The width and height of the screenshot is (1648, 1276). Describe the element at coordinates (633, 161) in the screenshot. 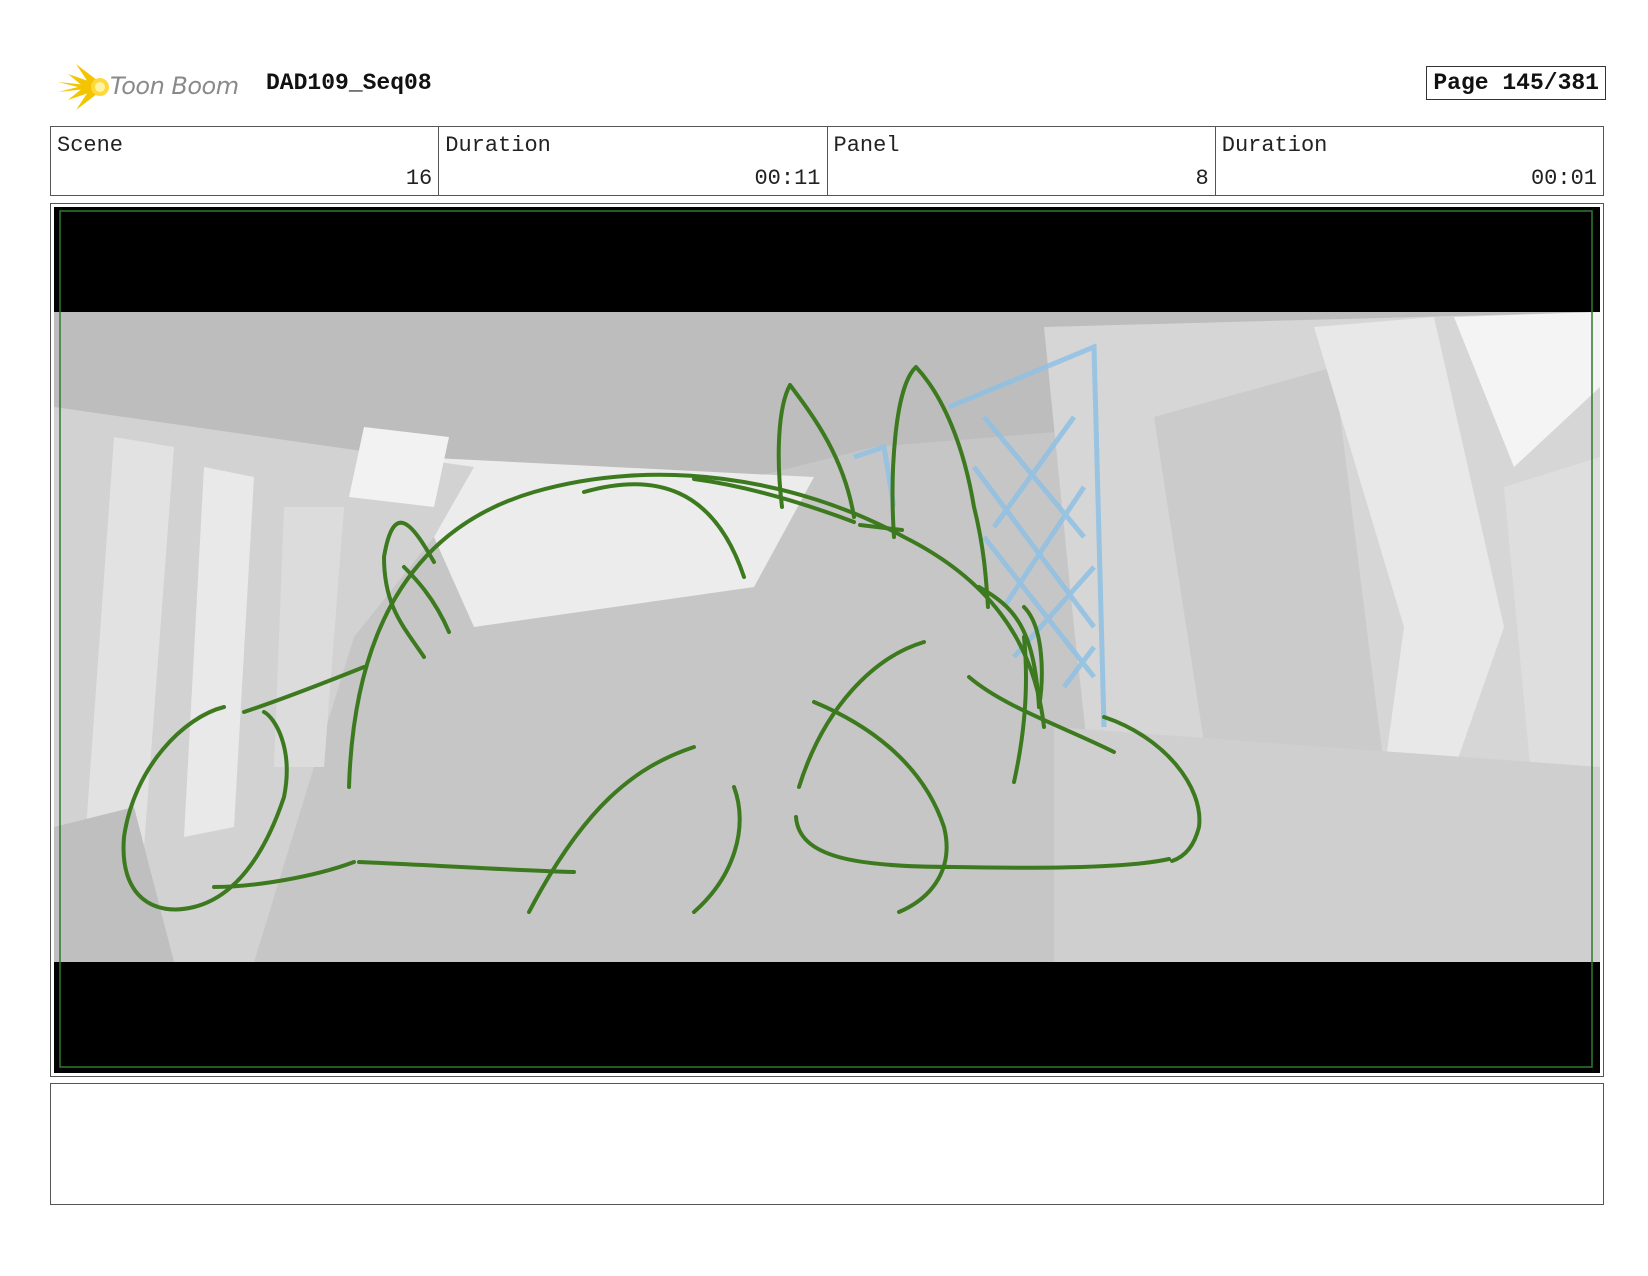

I see `scene-duration-cell: Duration 00:11` at that location.